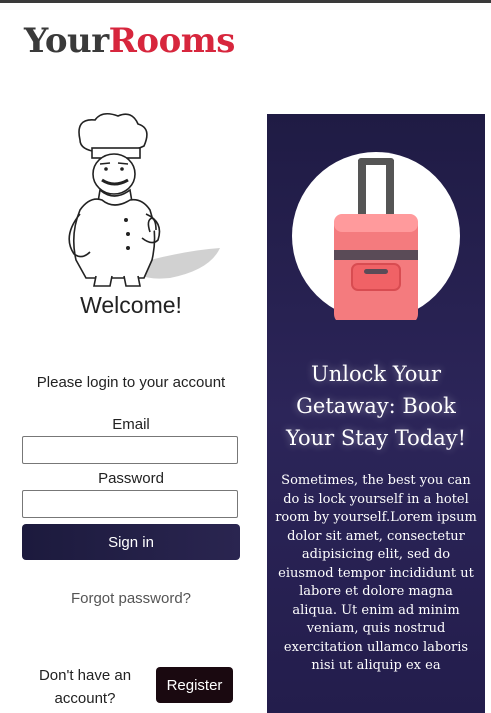 The image size is (491, 713). I want to click on welcome-heading: Welcome!, so click(131, 305).